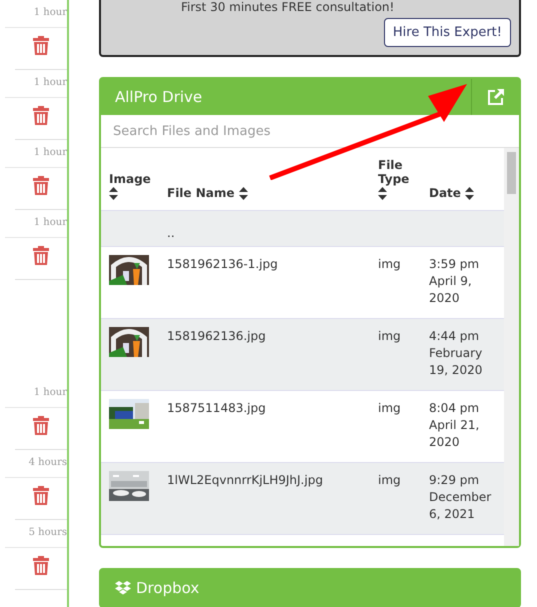  What do you see at coordinates (272, 282) in the screenshot?
I see `file-name: 1581962136-1.jpg` at bounding box center [272, 282].